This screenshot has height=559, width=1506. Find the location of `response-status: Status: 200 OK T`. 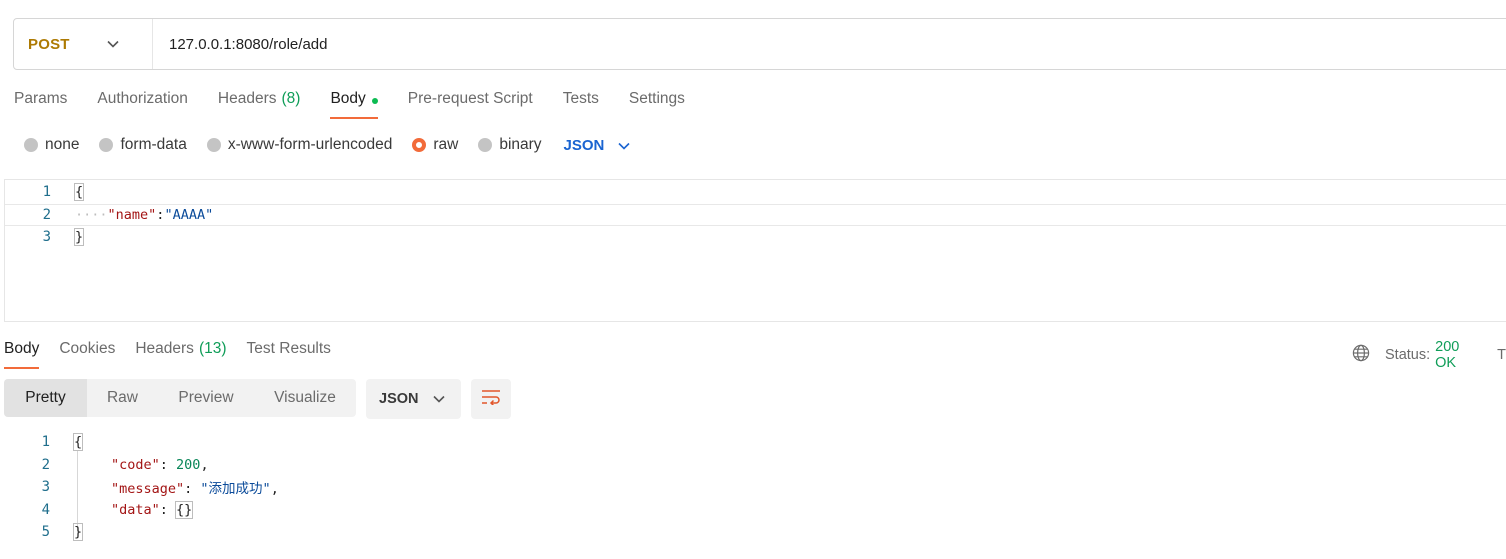

response-status: Status: 200 OK T is located at coordinates (1429, 355).